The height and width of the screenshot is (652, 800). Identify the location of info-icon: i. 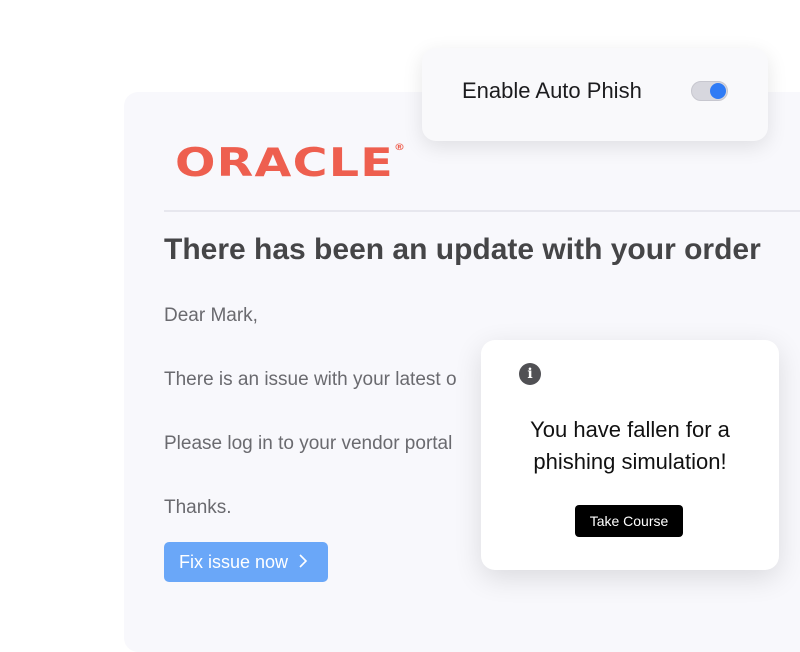
(530, 374).